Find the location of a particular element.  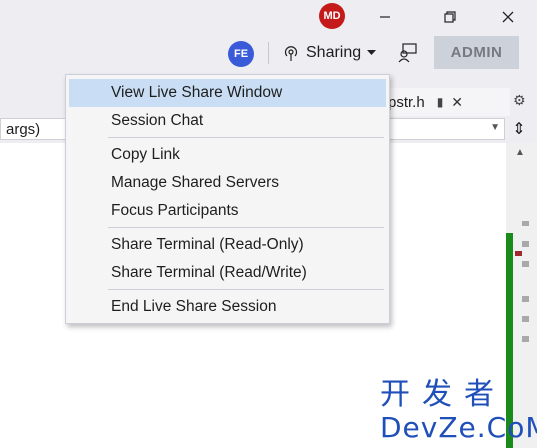

watermark: 开发者 DevZe.CoM is located at coordinates (458, 412).